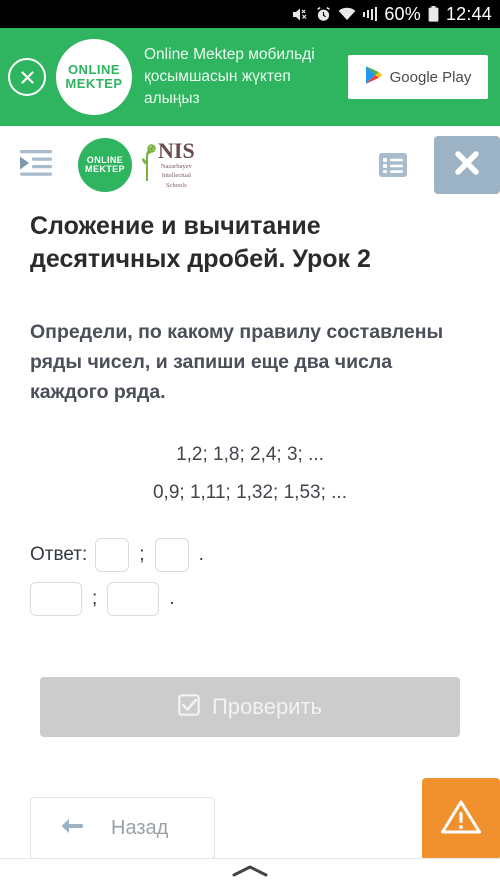  Describe the element at coordinates (468, 13) in the screenshot. I see `clock-time: 12:44` at that location.